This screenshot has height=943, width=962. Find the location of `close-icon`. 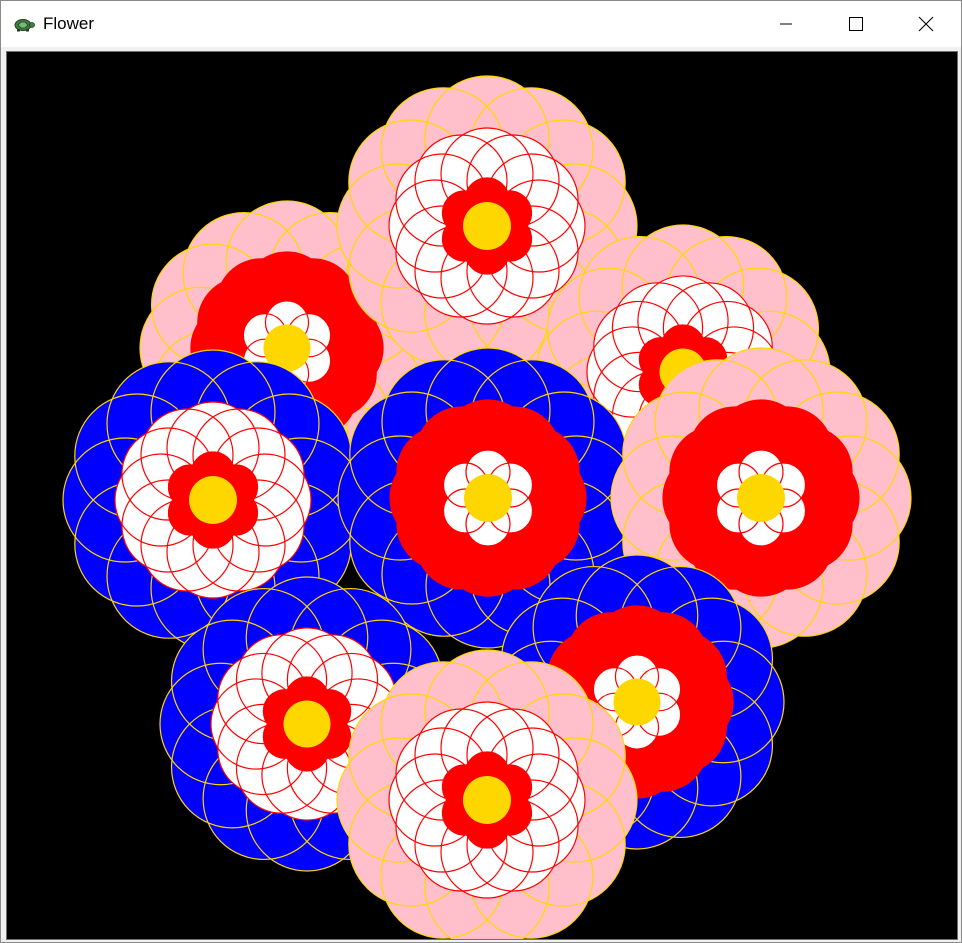

close-icon is located at coordinates (926, 24).